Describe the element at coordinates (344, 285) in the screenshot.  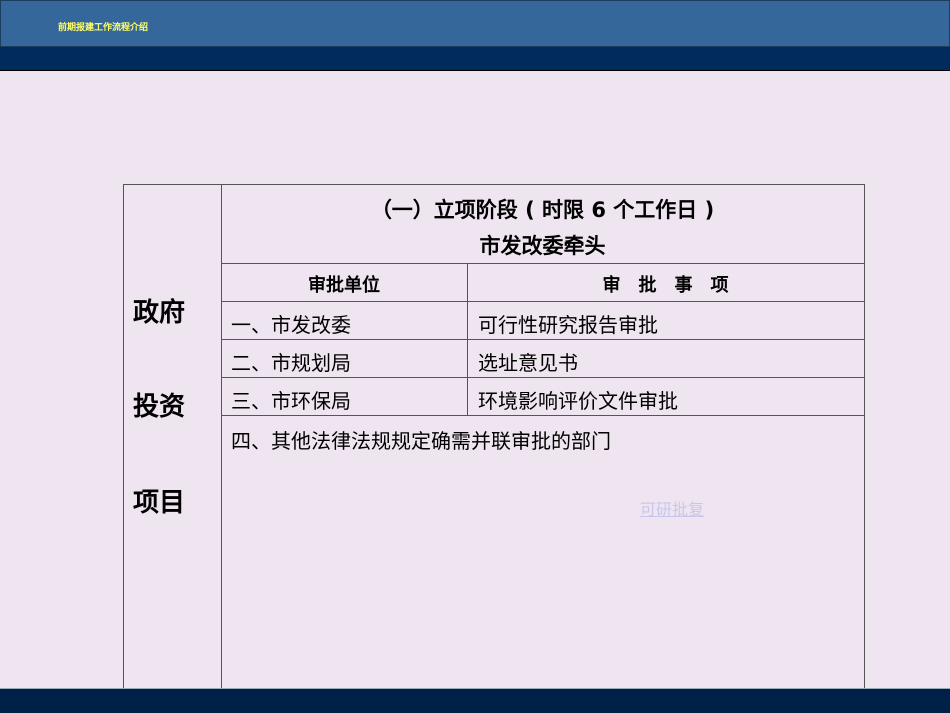
I see `col-header-unit: 审批单位` at that location.